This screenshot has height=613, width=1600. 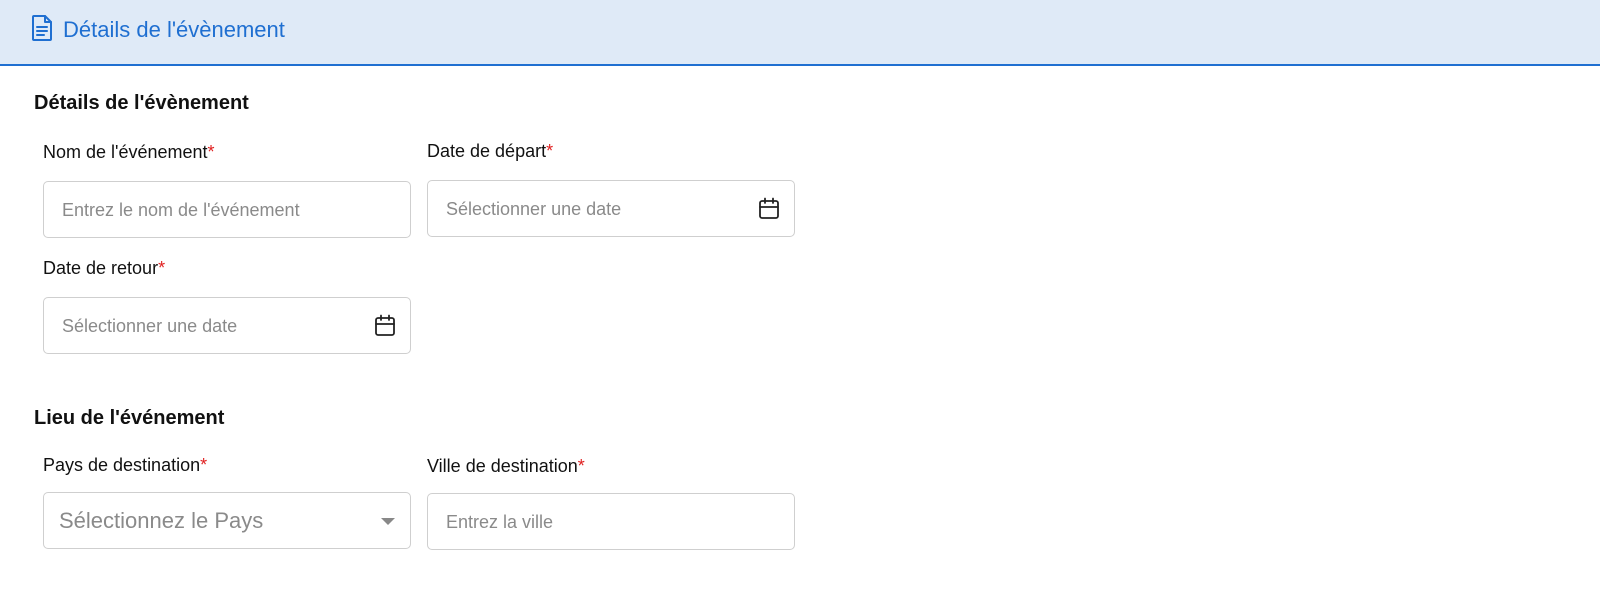 I want to click on country-select: Sélectionnez le Pays, so click(x=227, y=520).